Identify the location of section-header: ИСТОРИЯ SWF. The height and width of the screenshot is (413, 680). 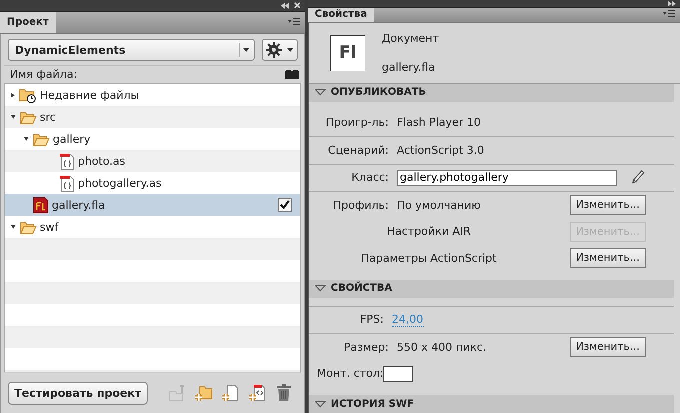
(491, 404).